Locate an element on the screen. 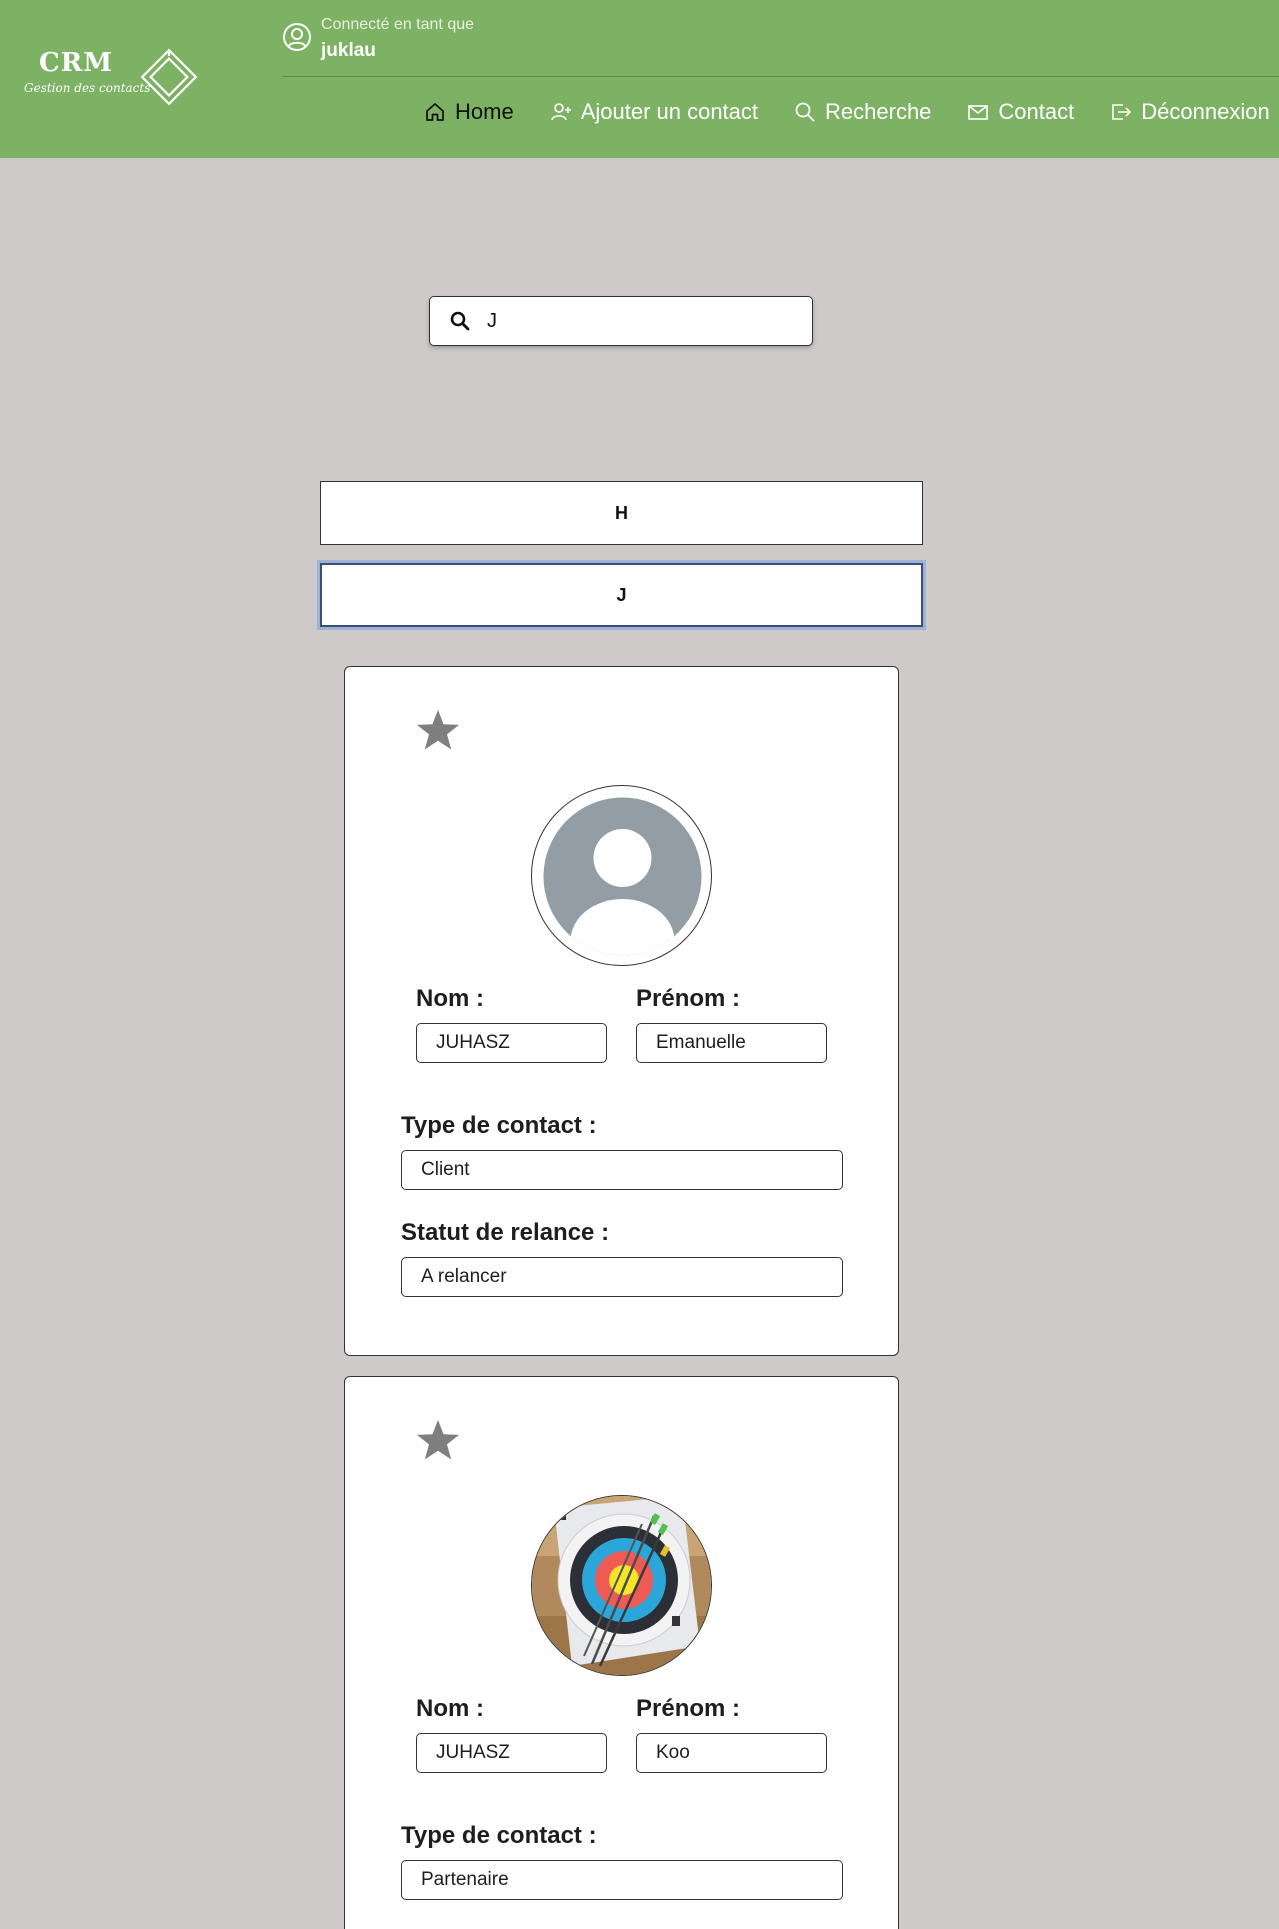 The width and height of the screenshot is (1279, 1929). default-avatar-icon is located at coordinates (622, 876).